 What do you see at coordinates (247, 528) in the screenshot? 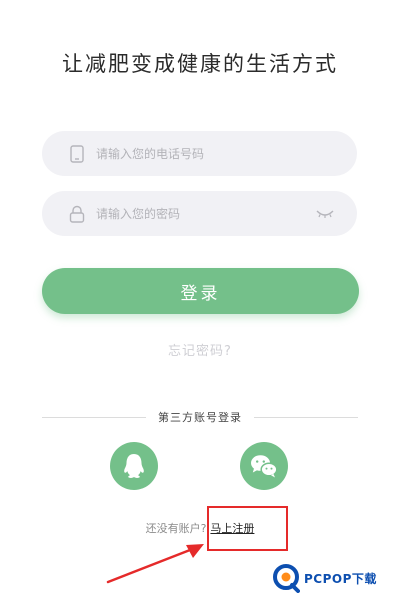
I see `register-highlight-box` at bounding box center [247, 528].